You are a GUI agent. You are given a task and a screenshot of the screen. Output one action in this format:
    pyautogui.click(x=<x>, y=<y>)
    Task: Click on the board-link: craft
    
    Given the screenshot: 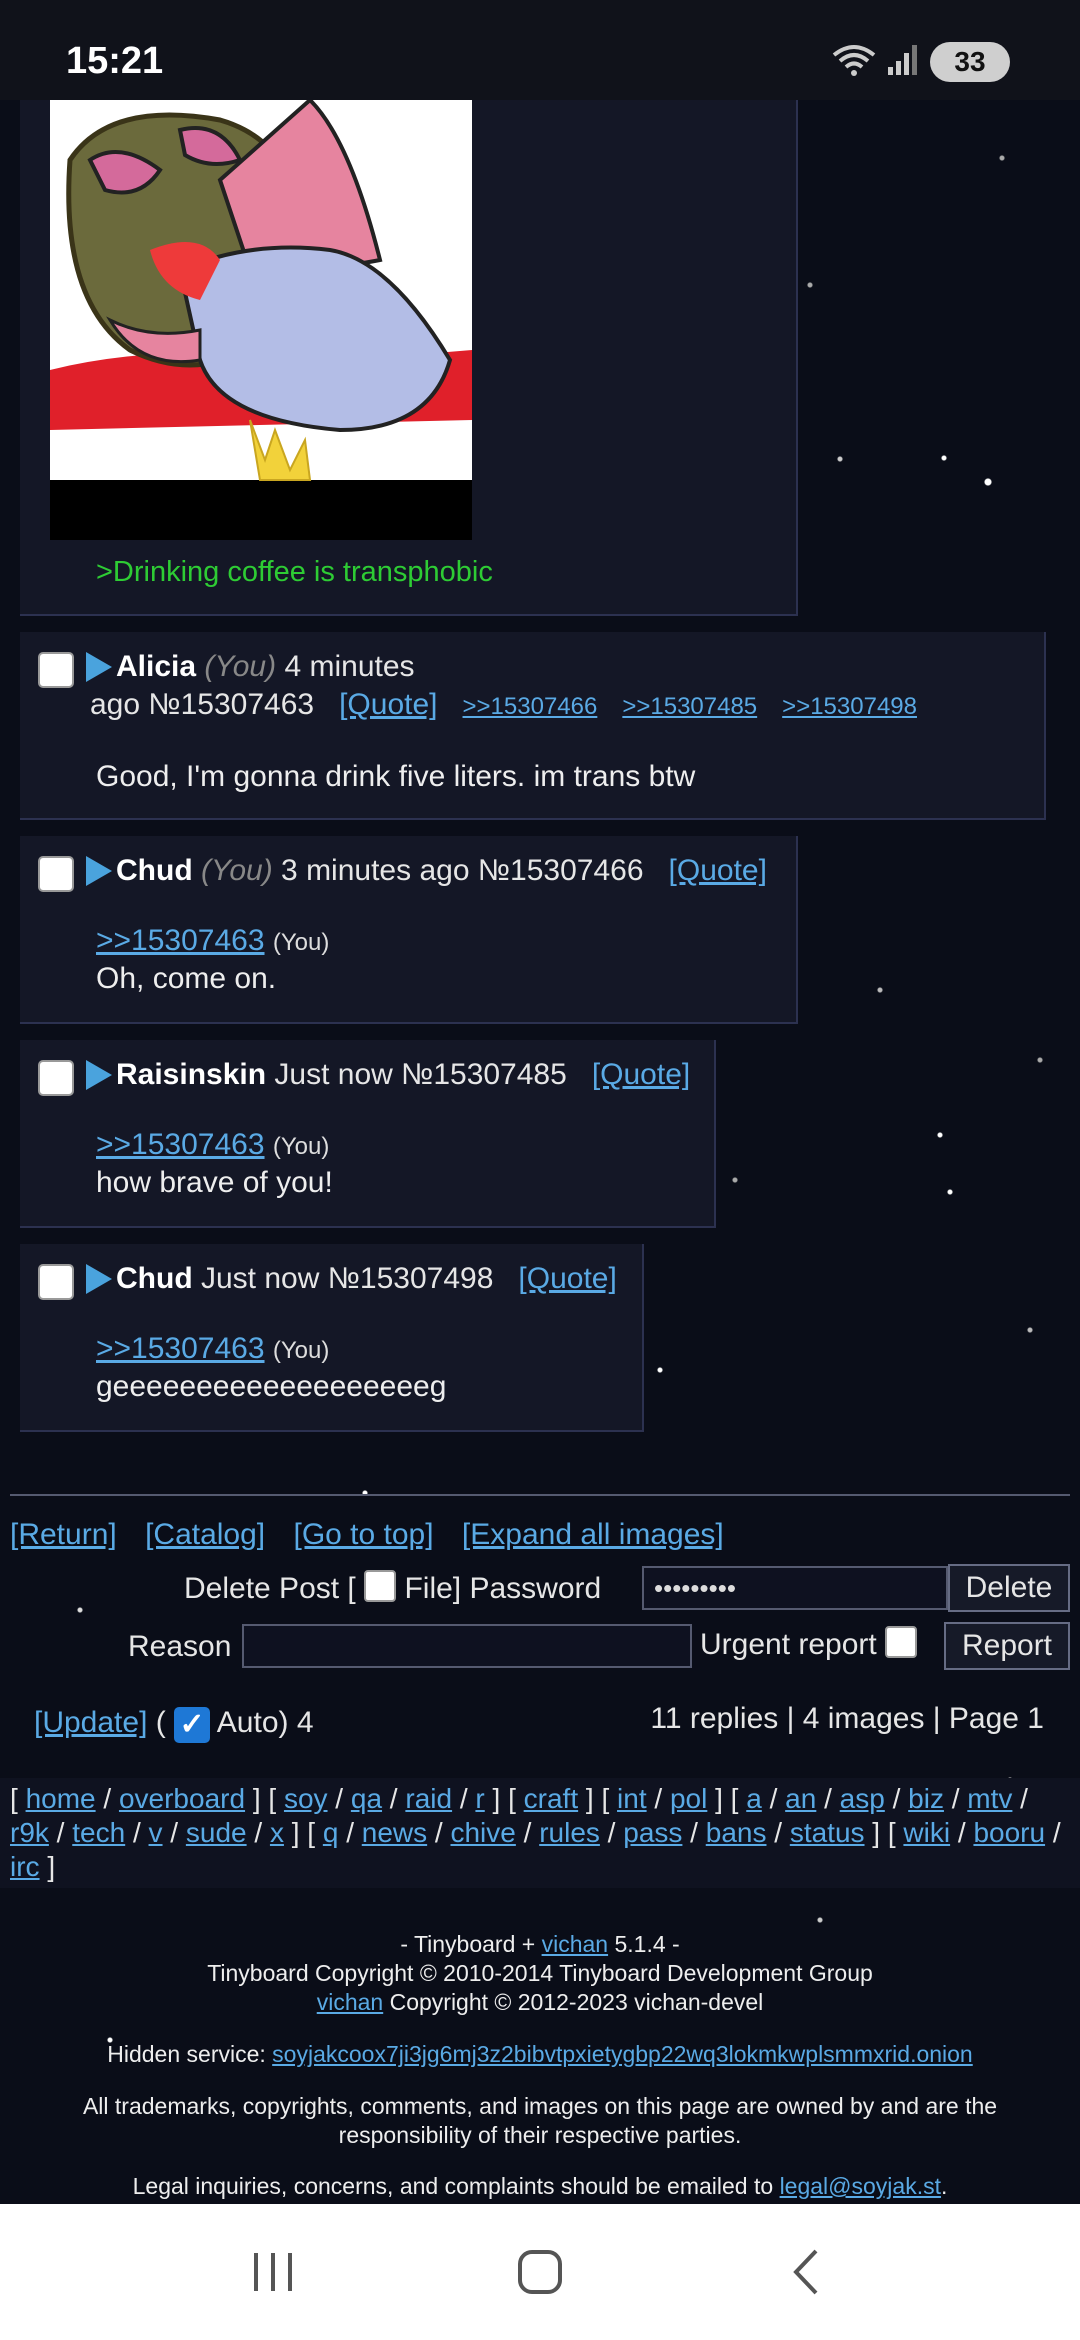 What is the action you would take?
    pyautogui.click(x=551, y=1798)
    